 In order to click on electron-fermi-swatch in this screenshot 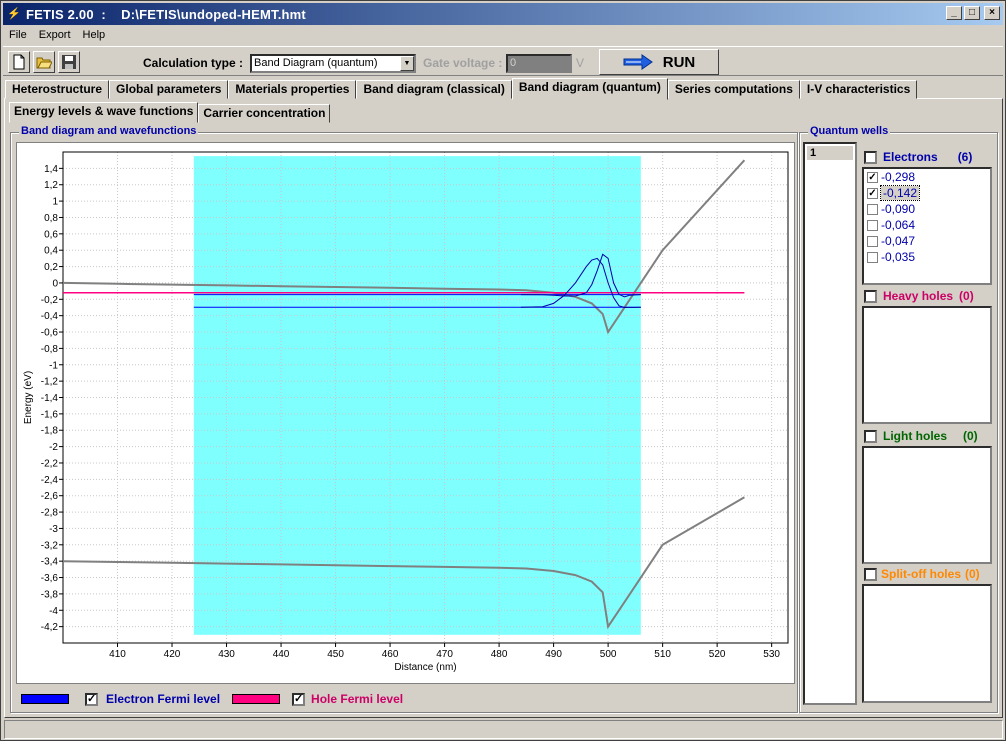, I will do `click(45, 699)`.